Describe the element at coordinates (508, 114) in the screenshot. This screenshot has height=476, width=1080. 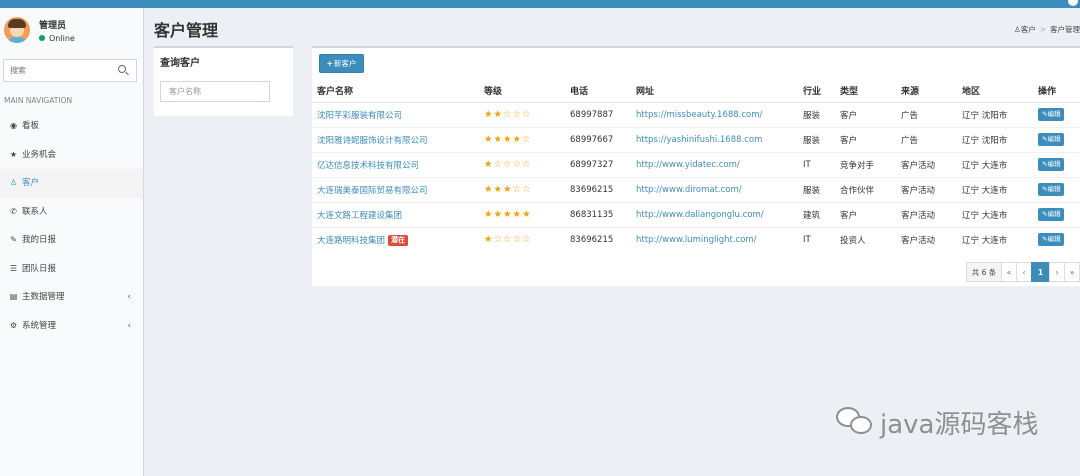
I see `star-rating: ★★☆☆☆` at that location.